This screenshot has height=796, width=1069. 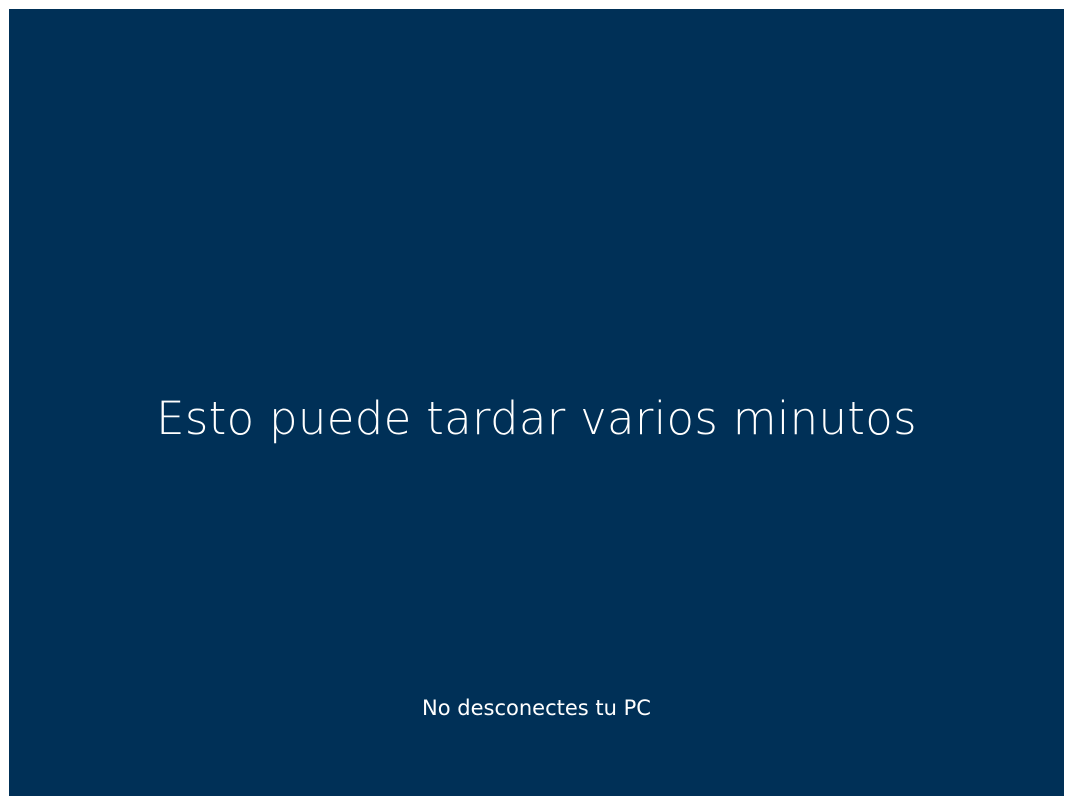 I want to click on main-status-message: Esto puede tardar varios minutos, so click(x=536, y=418).